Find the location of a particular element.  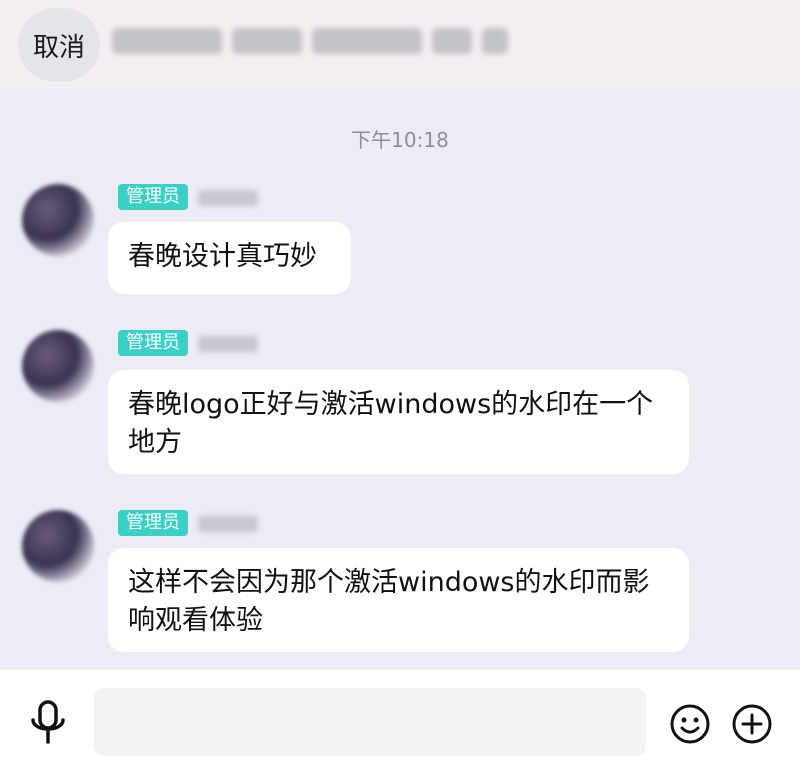

message-bubble: 春晚logo正好与激活windows的水印在一个地方 is located at coordinates (398, 422).